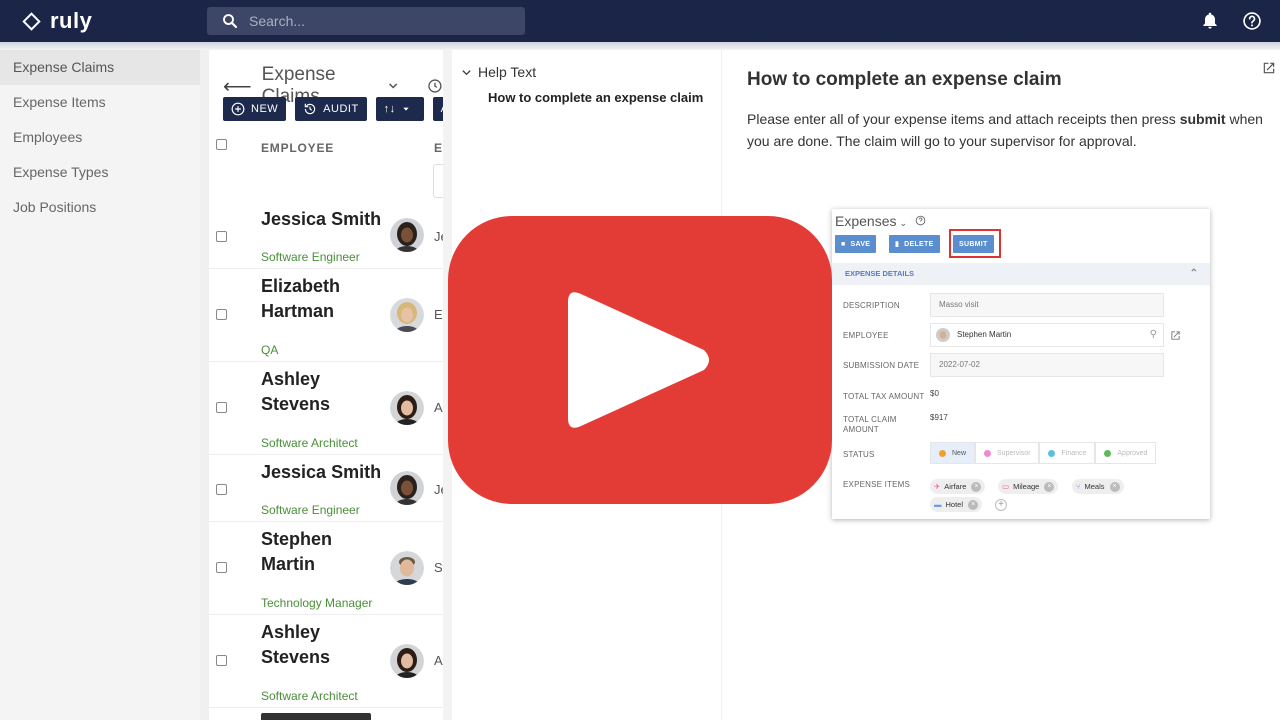 This screenshot has width=1280, height=720. Describe the element at coordinates (1210, 21) in the screenshot. I see `bell-icon` at that location.